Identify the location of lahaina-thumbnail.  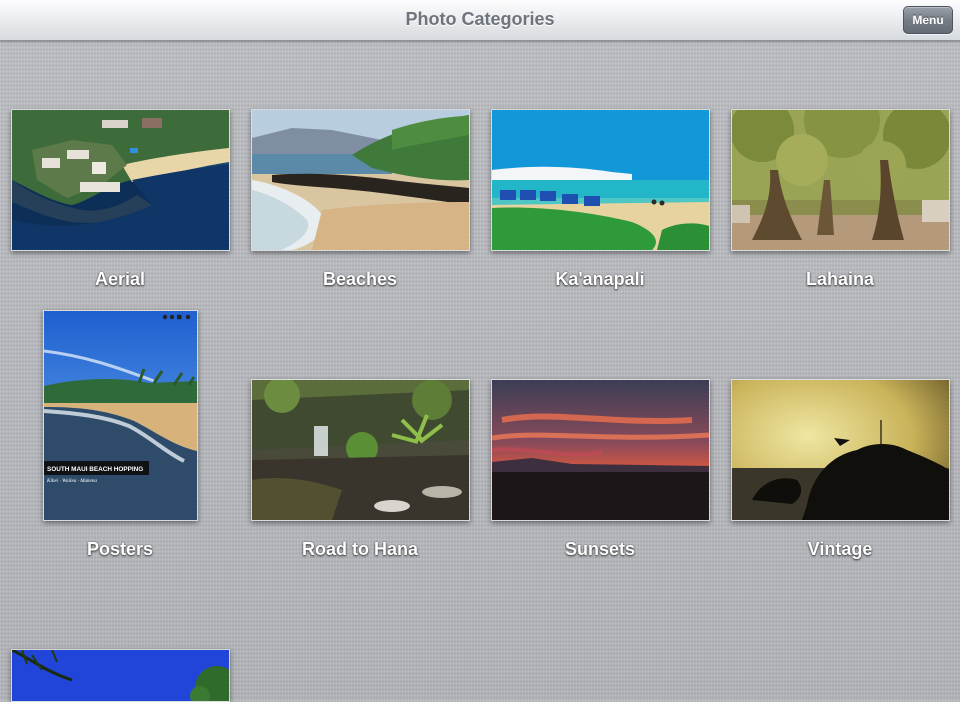
(840, 180).